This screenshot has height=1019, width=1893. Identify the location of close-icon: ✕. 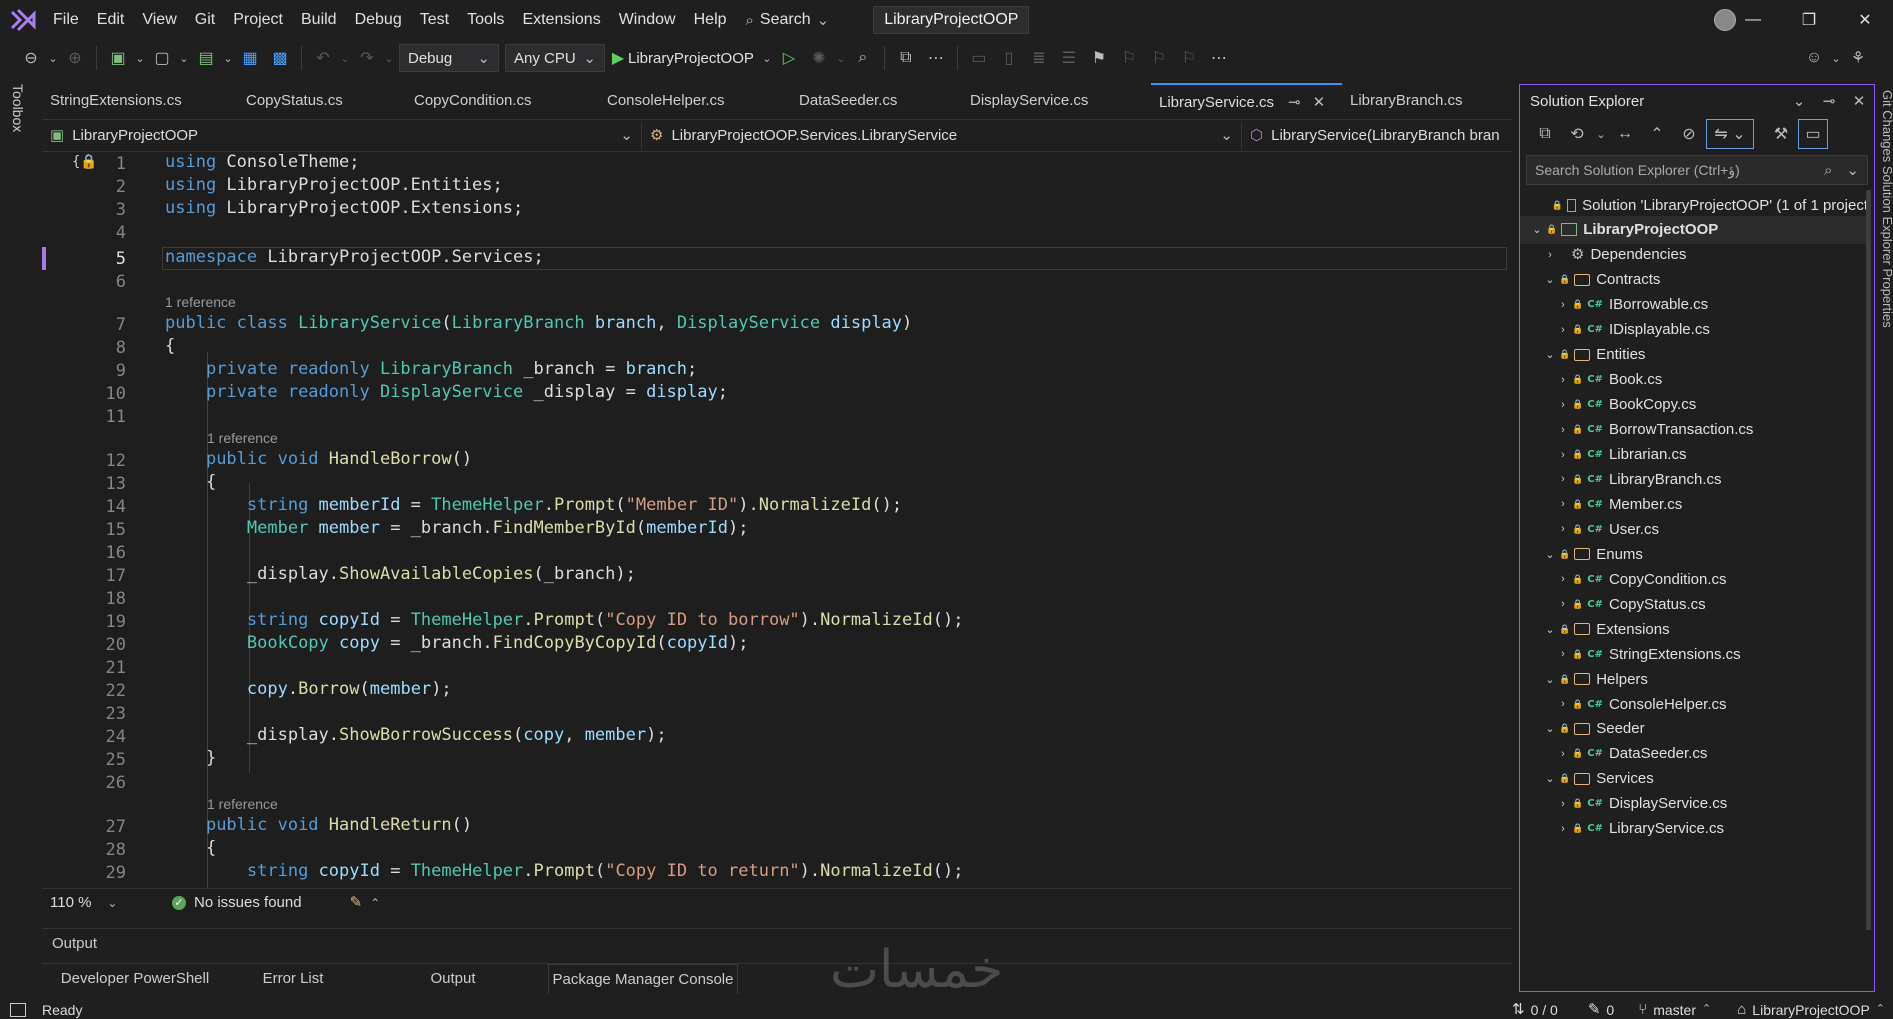
(1859, 101).